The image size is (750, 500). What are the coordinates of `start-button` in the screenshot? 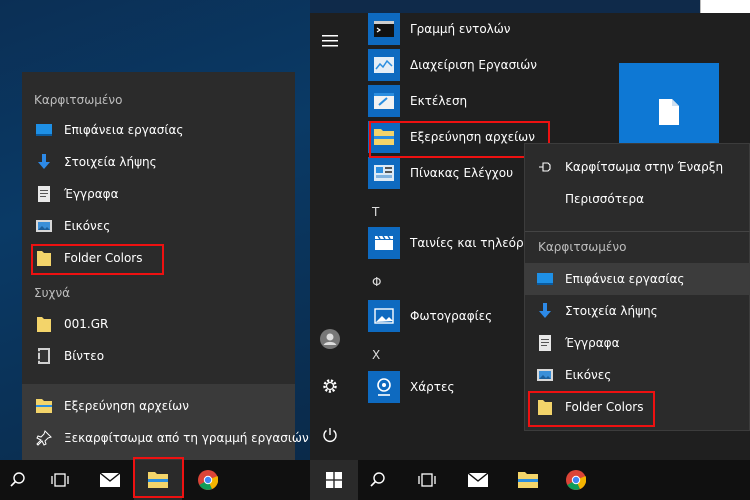 It's located at (334, 480).